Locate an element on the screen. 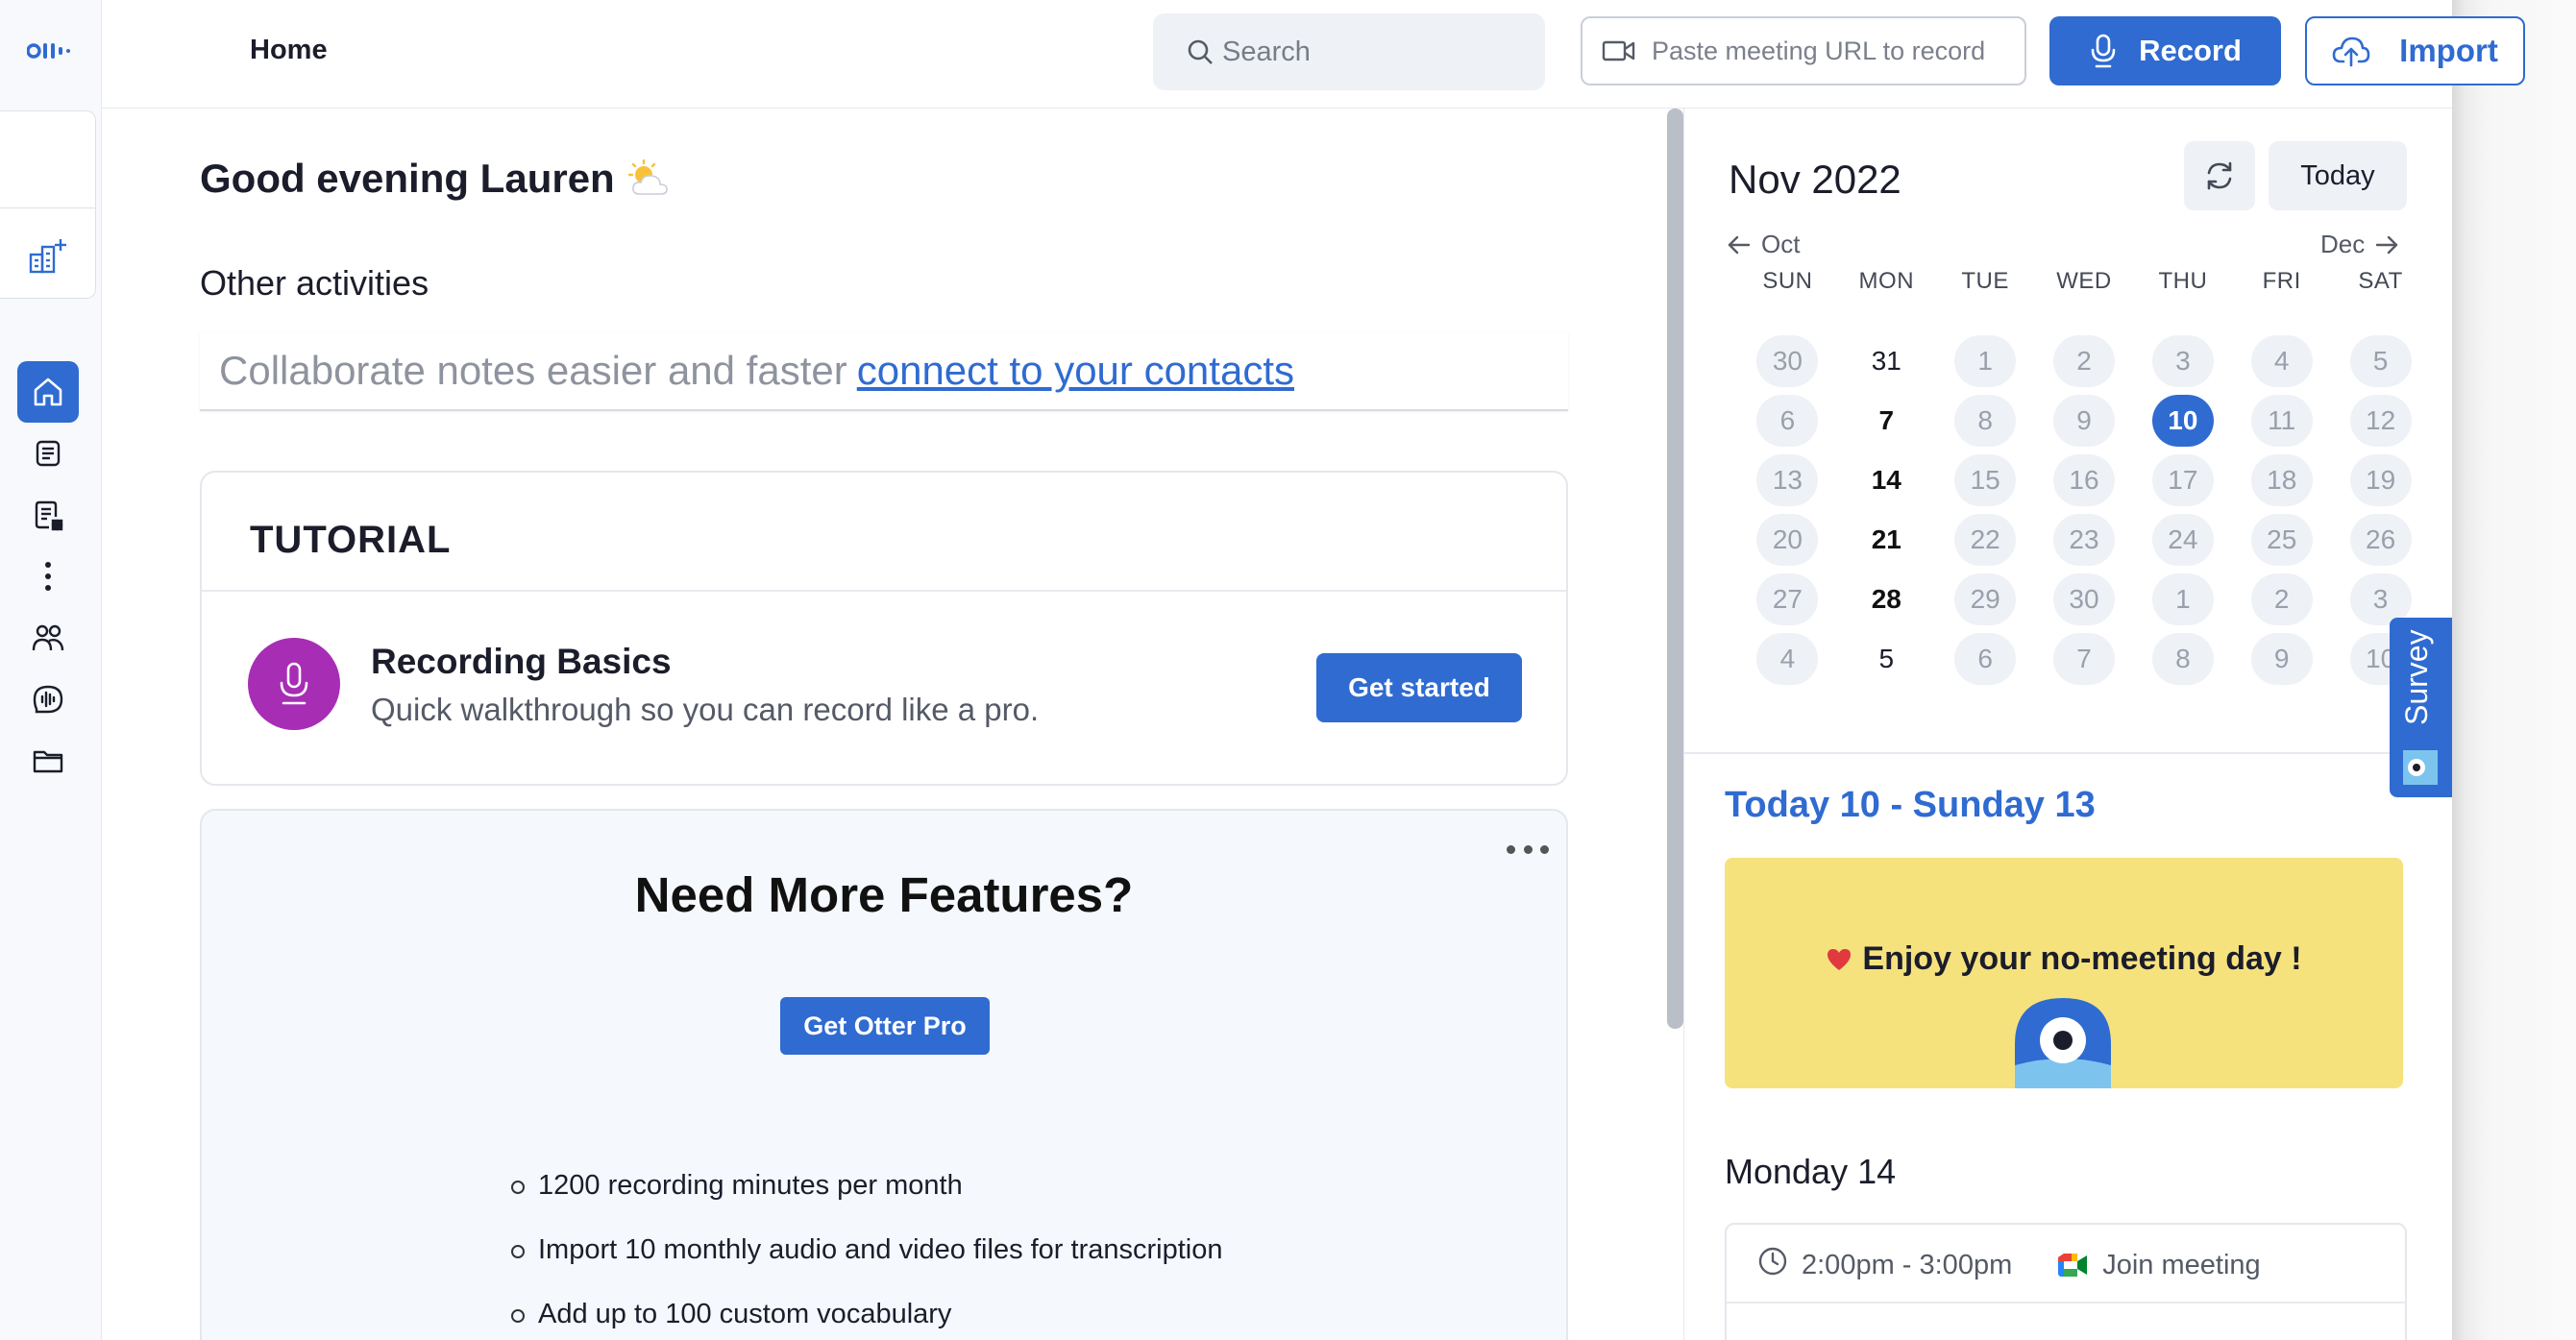 Image resolution: width=2576 pixels, height=1340 pixels. dot-icon is located at coordinates (1544, 849).